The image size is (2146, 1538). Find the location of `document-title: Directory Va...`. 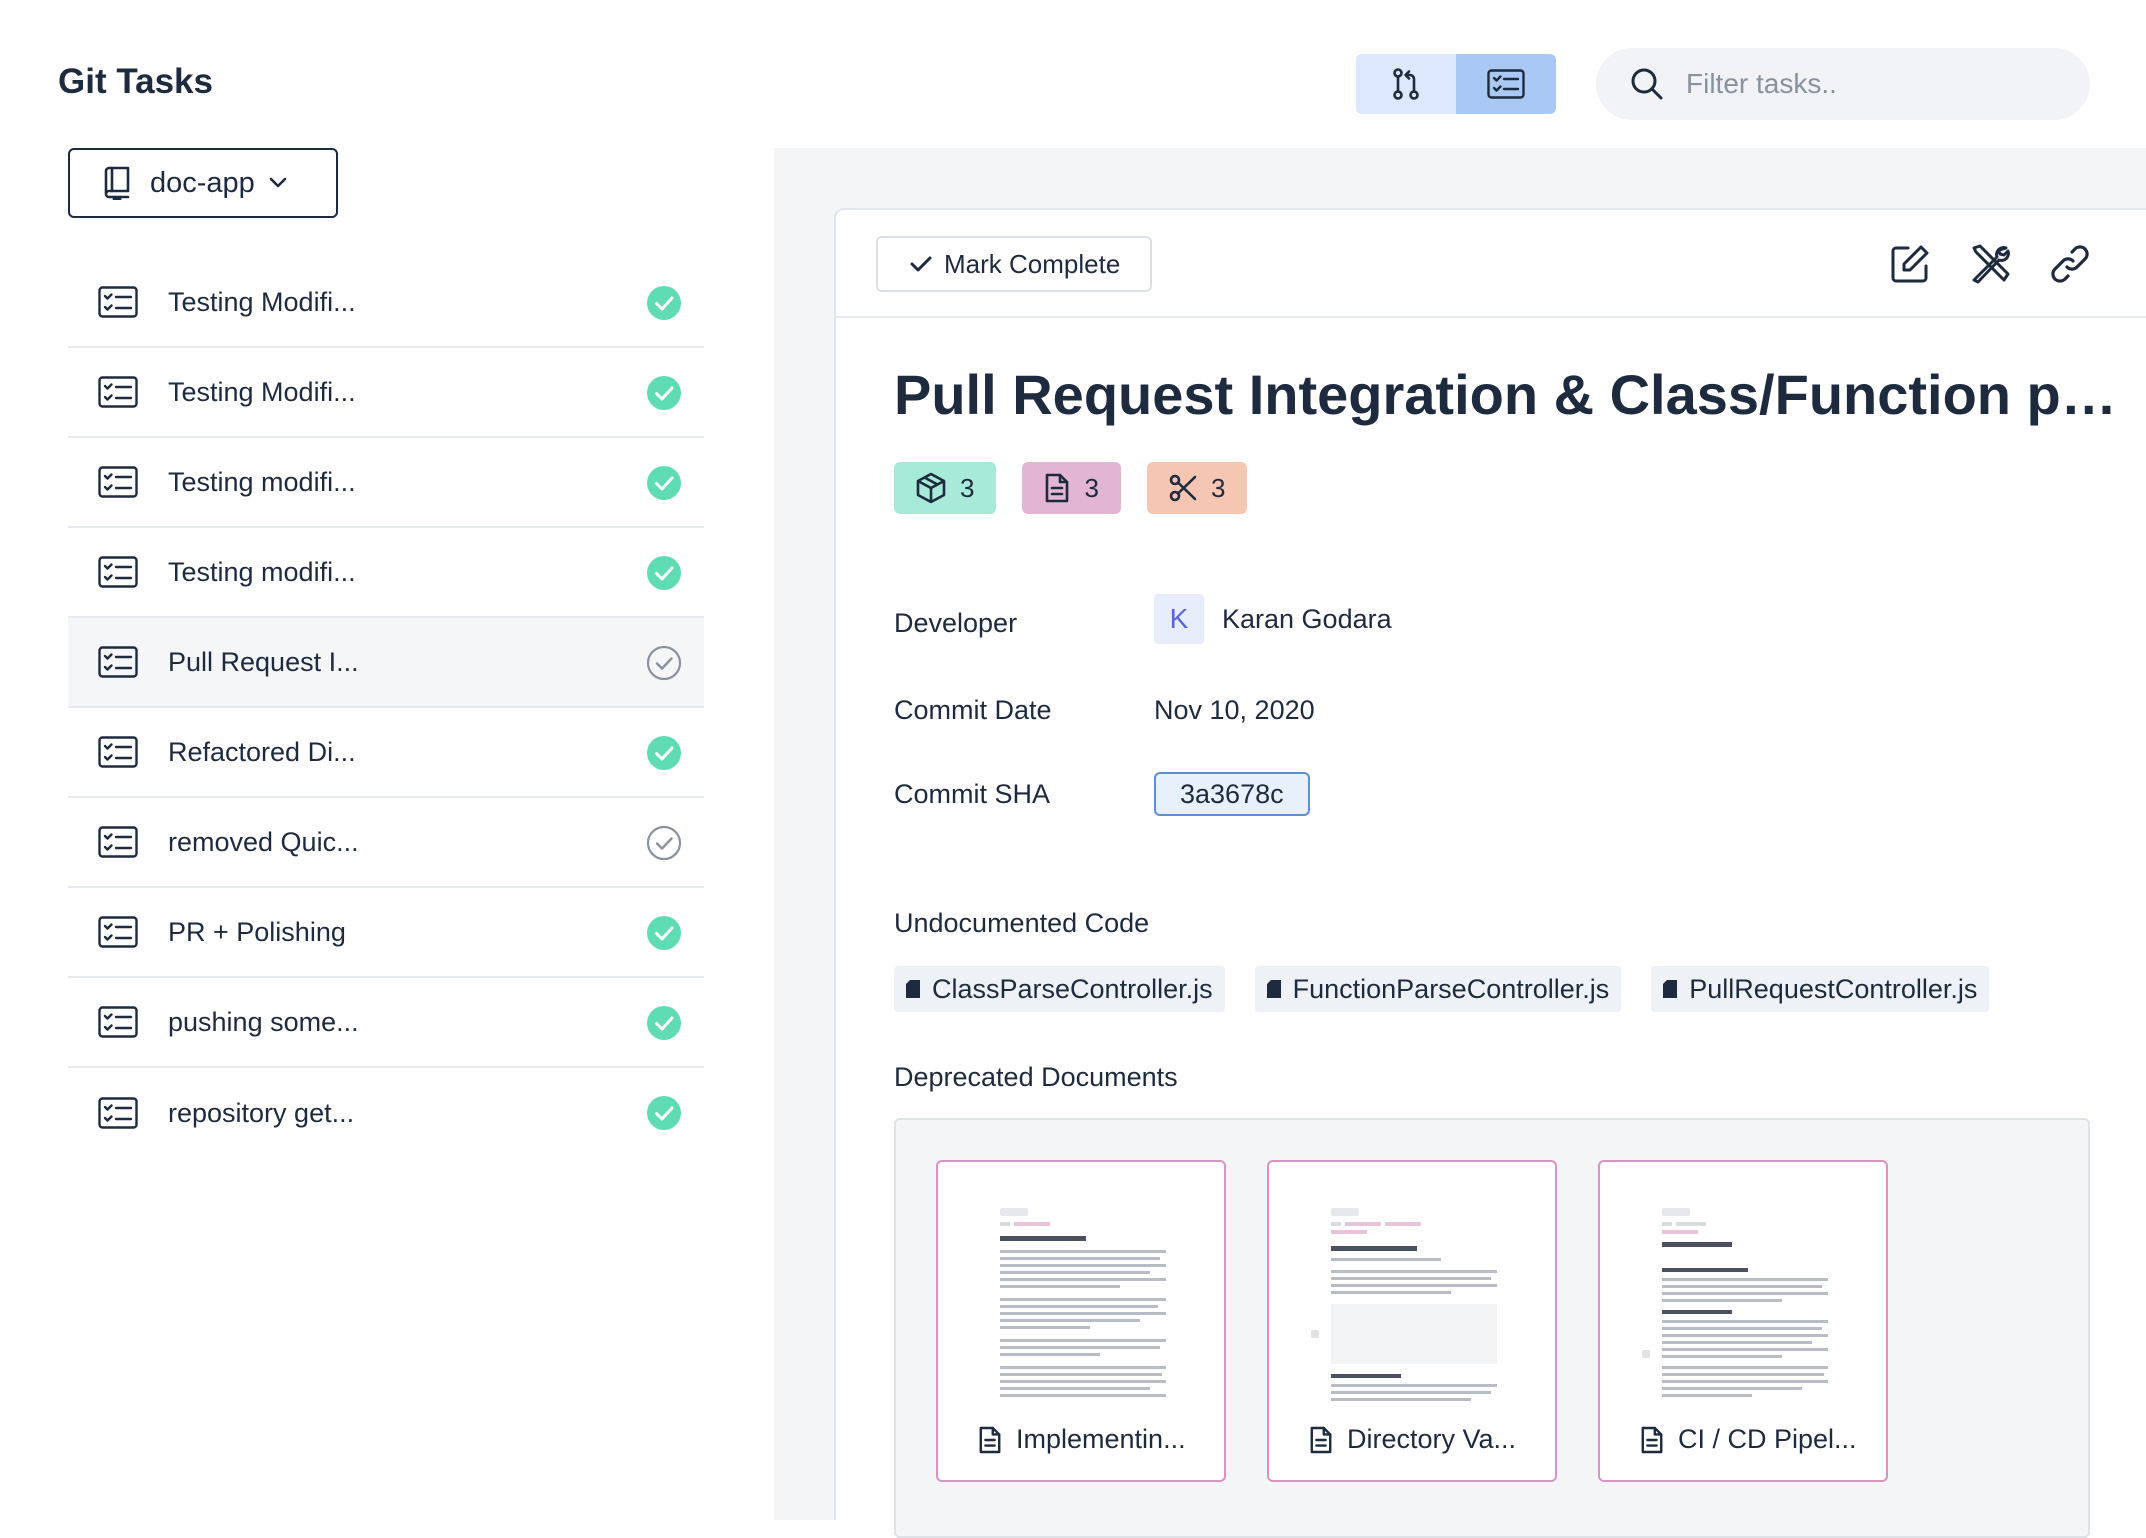

document-title: Directory Va... is located at coordinates (1432, 1439).